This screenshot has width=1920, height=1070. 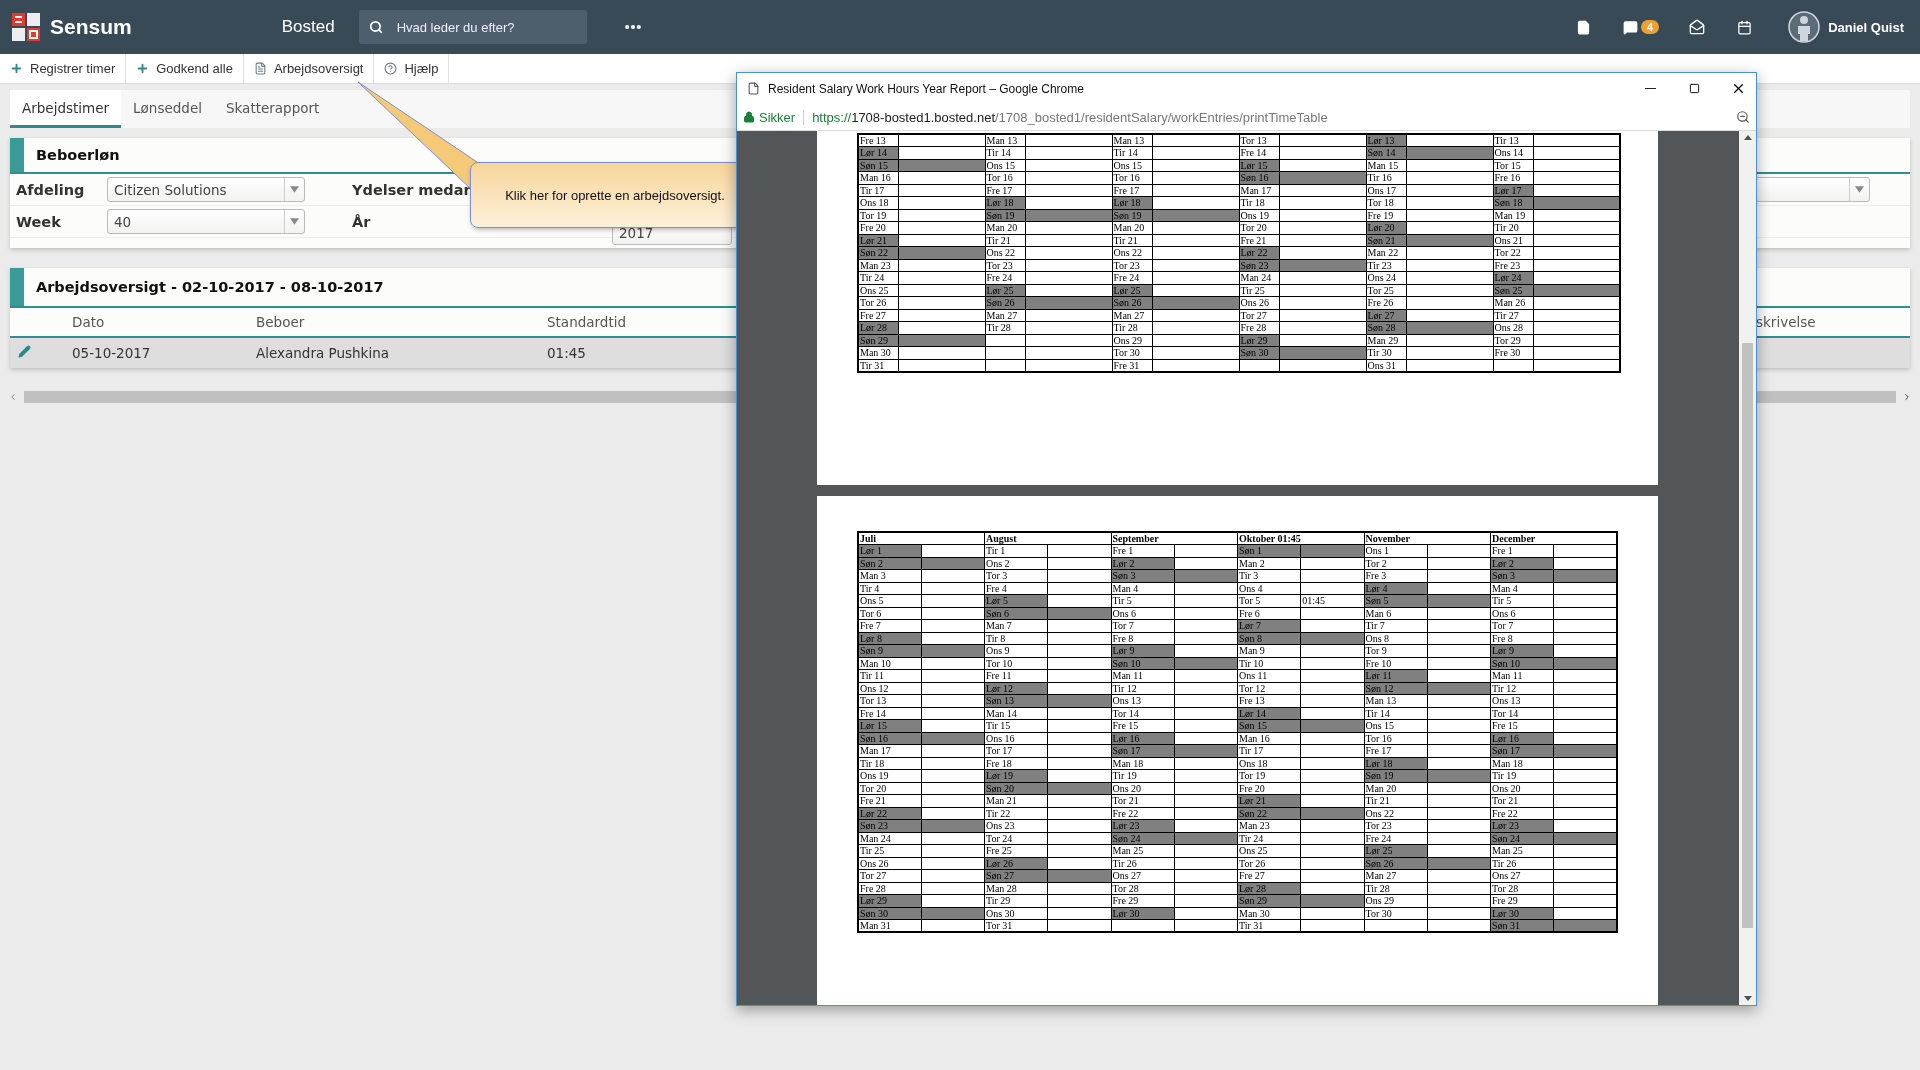 I want to click on pencil-icon, so click(x=24, y=351).